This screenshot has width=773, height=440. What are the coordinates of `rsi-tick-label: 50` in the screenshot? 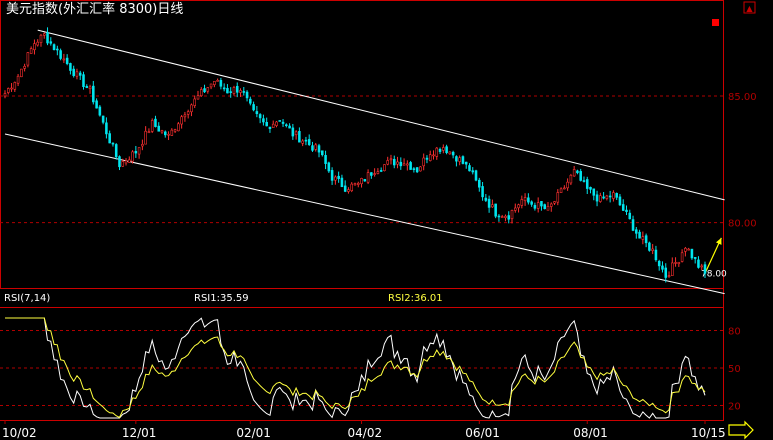 It's located at (734, 369).